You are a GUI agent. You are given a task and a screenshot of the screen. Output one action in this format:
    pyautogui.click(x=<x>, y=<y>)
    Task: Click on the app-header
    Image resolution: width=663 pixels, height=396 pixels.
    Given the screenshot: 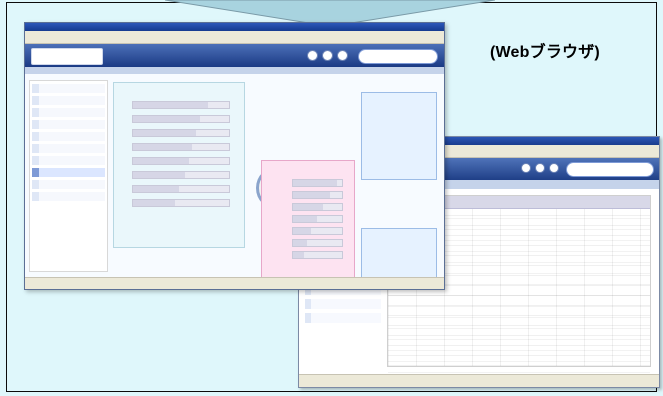 What is the action you would take?
    pyautogui.click(x=234, y=55)
    